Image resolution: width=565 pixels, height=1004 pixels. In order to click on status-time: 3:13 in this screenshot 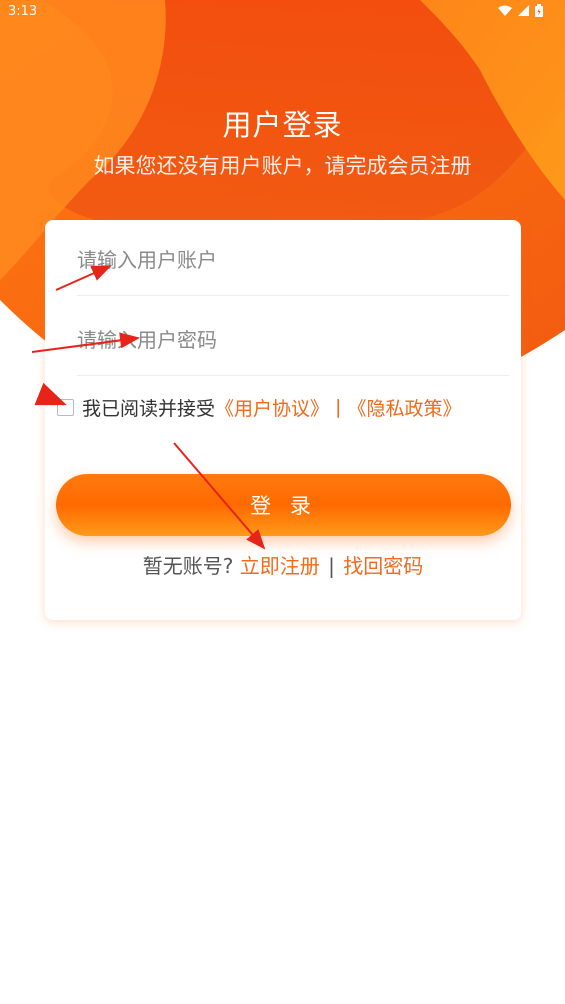, I will do `click(23, 11)`.